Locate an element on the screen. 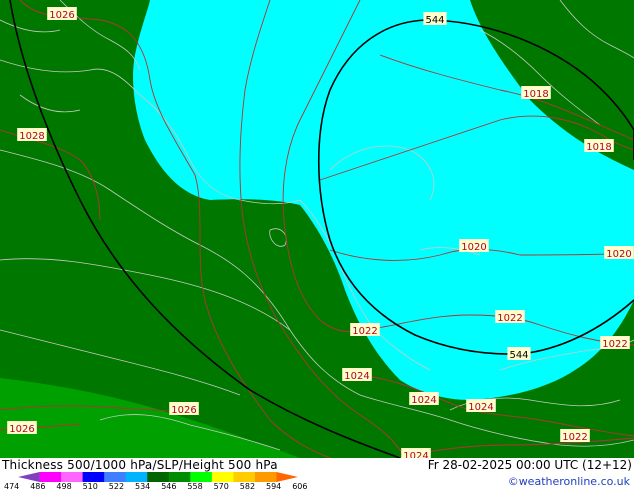  isobar-label: 1028 is located at coordinates (32, 135).